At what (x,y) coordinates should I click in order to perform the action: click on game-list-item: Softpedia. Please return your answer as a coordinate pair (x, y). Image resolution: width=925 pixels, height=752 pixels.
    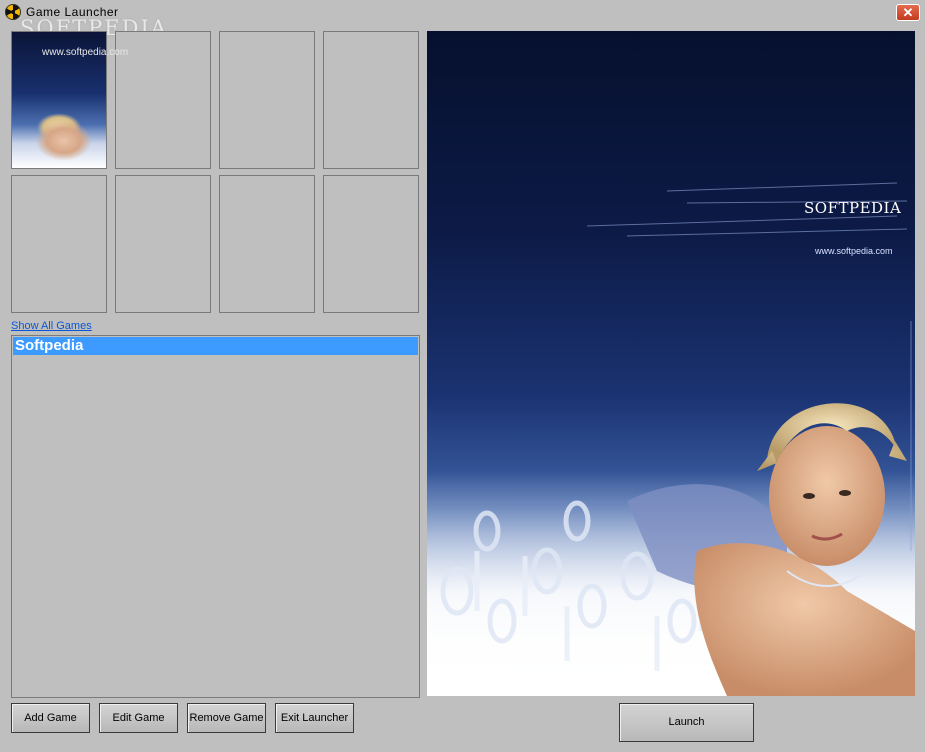
    Looking at the image, I should click on (215, 346).